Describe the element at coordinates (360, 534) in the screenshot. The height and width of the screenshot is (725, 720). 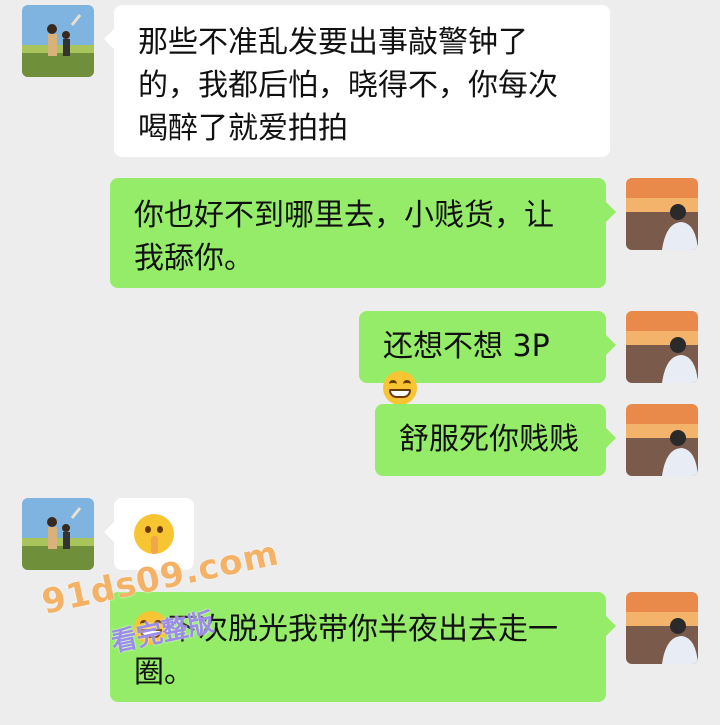
I see `message-row` at that location.